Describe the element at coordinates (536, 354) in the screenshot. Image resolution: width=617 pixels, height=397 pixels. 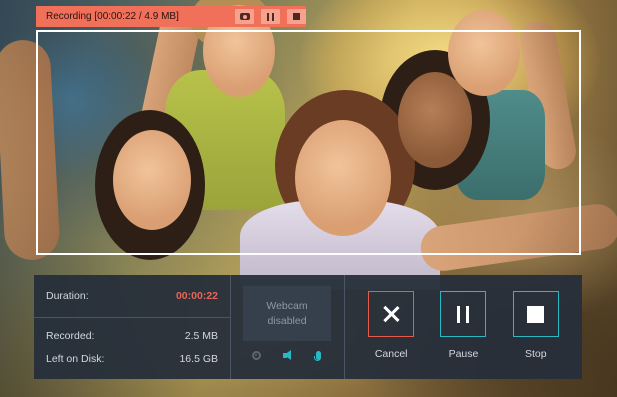
I see `stop-label: Stop` at that location.